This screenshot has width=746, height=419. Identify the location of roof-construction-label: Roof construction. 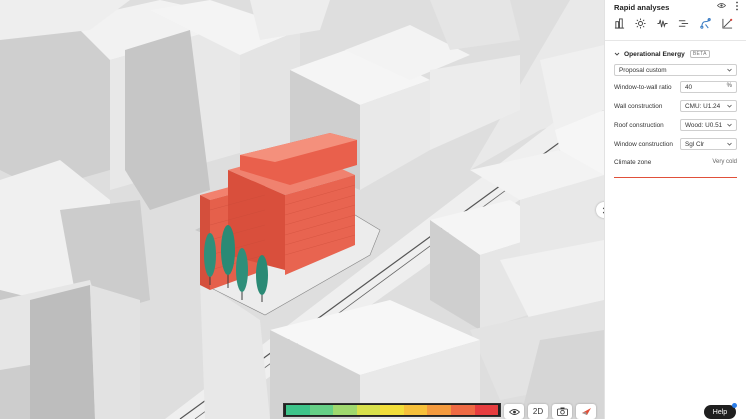
(639, 125).